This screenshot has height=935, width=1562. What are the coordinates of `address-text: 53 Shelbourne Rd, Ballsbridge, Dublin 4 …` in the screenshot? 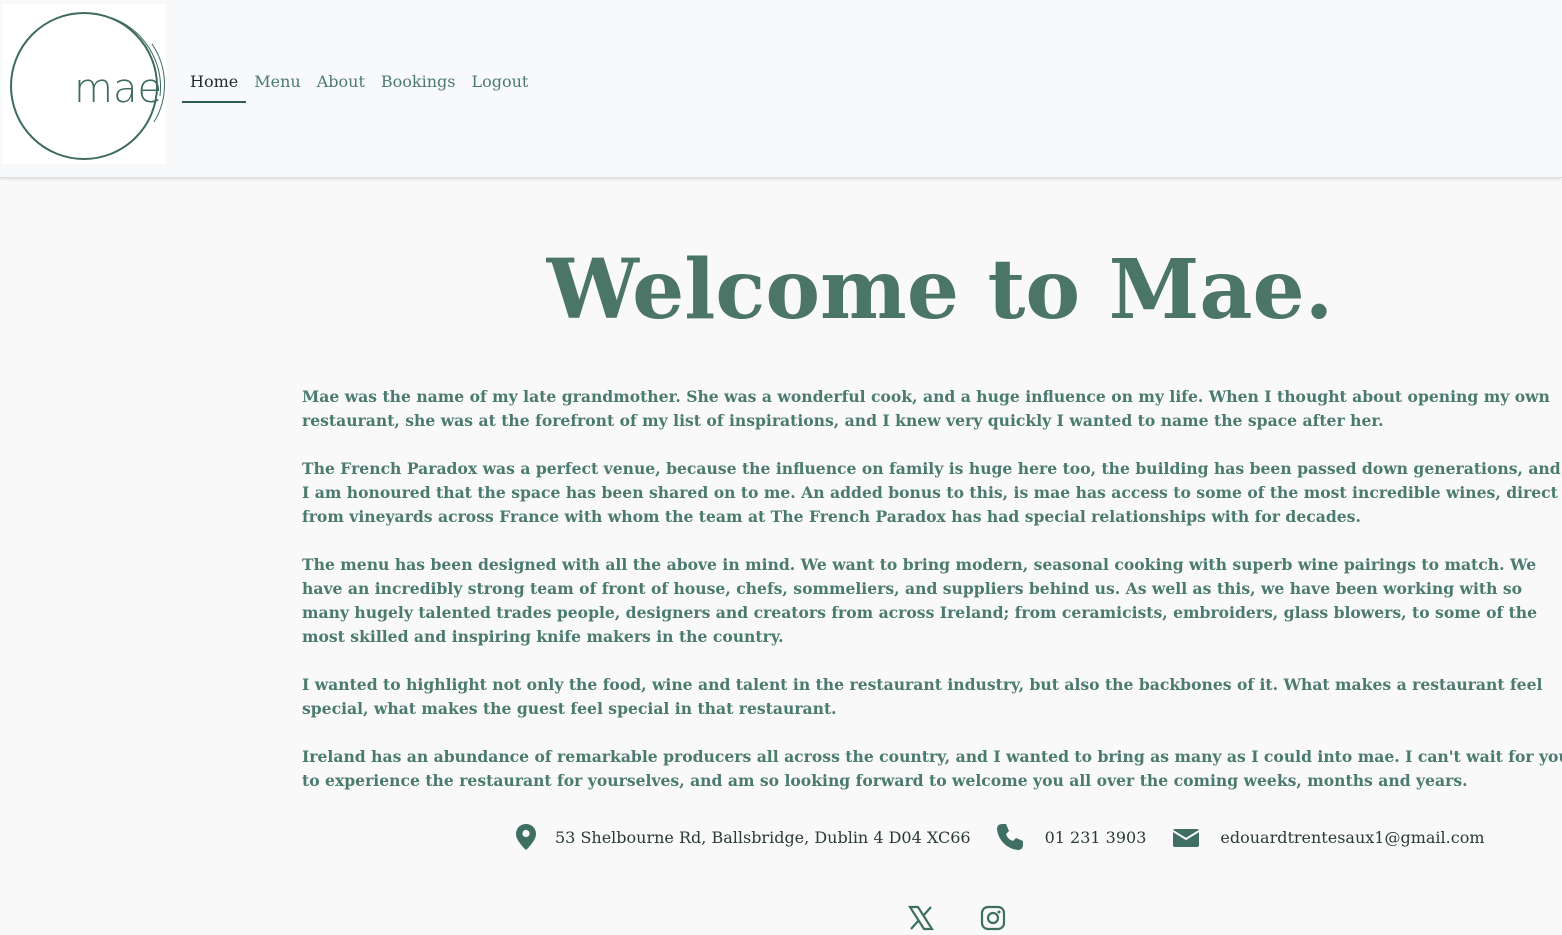 It's located at (763, 837).